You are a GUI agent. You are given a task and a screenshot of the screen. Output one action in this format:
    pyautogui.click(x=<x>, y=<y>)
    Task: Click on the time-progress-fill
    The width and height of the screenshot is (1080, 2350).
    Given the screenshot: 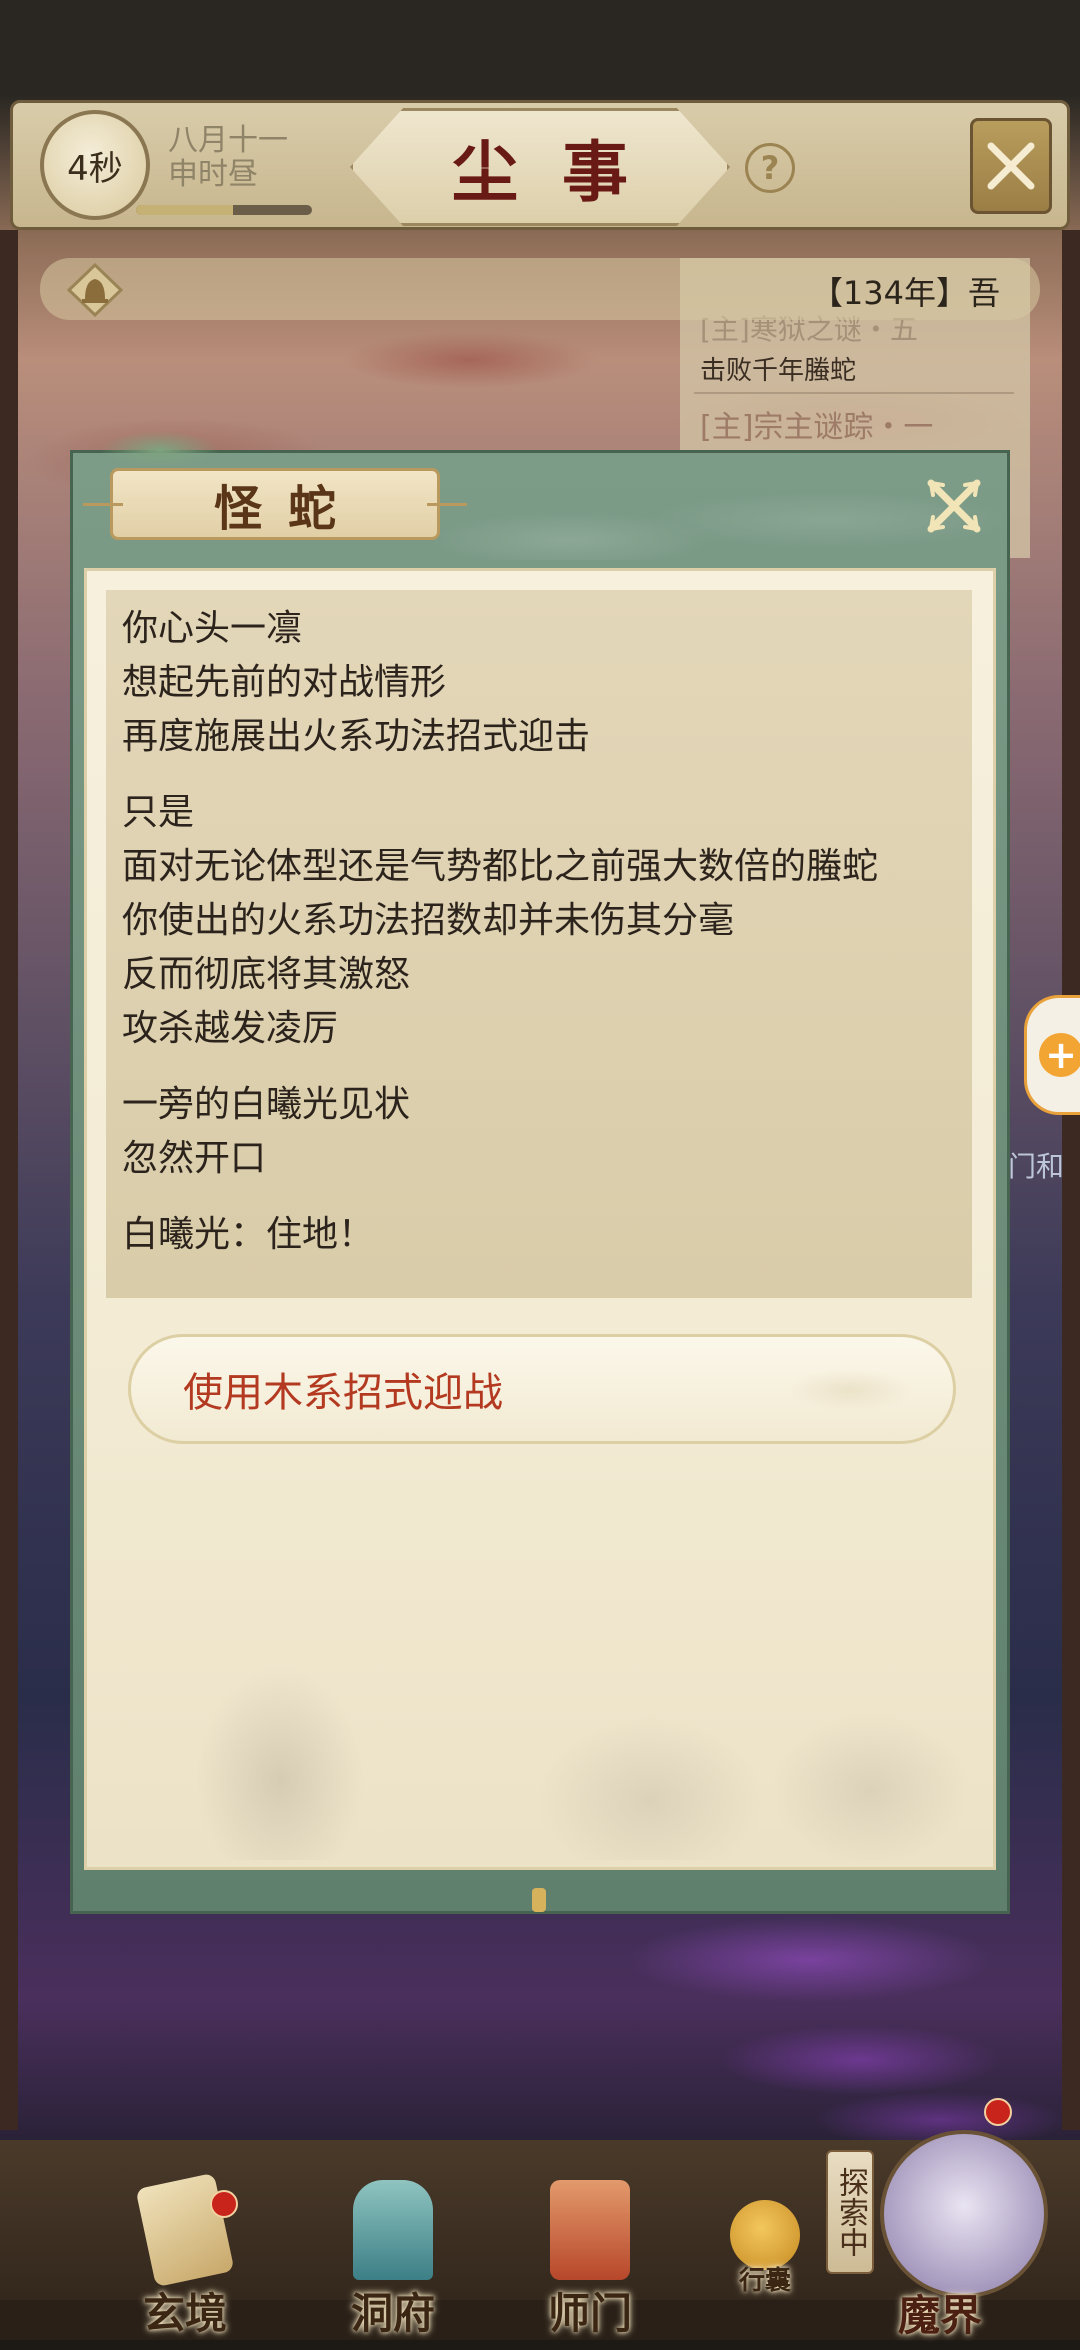 What is the action you would take?
    pyautogui.click(x=184, y=210)
    